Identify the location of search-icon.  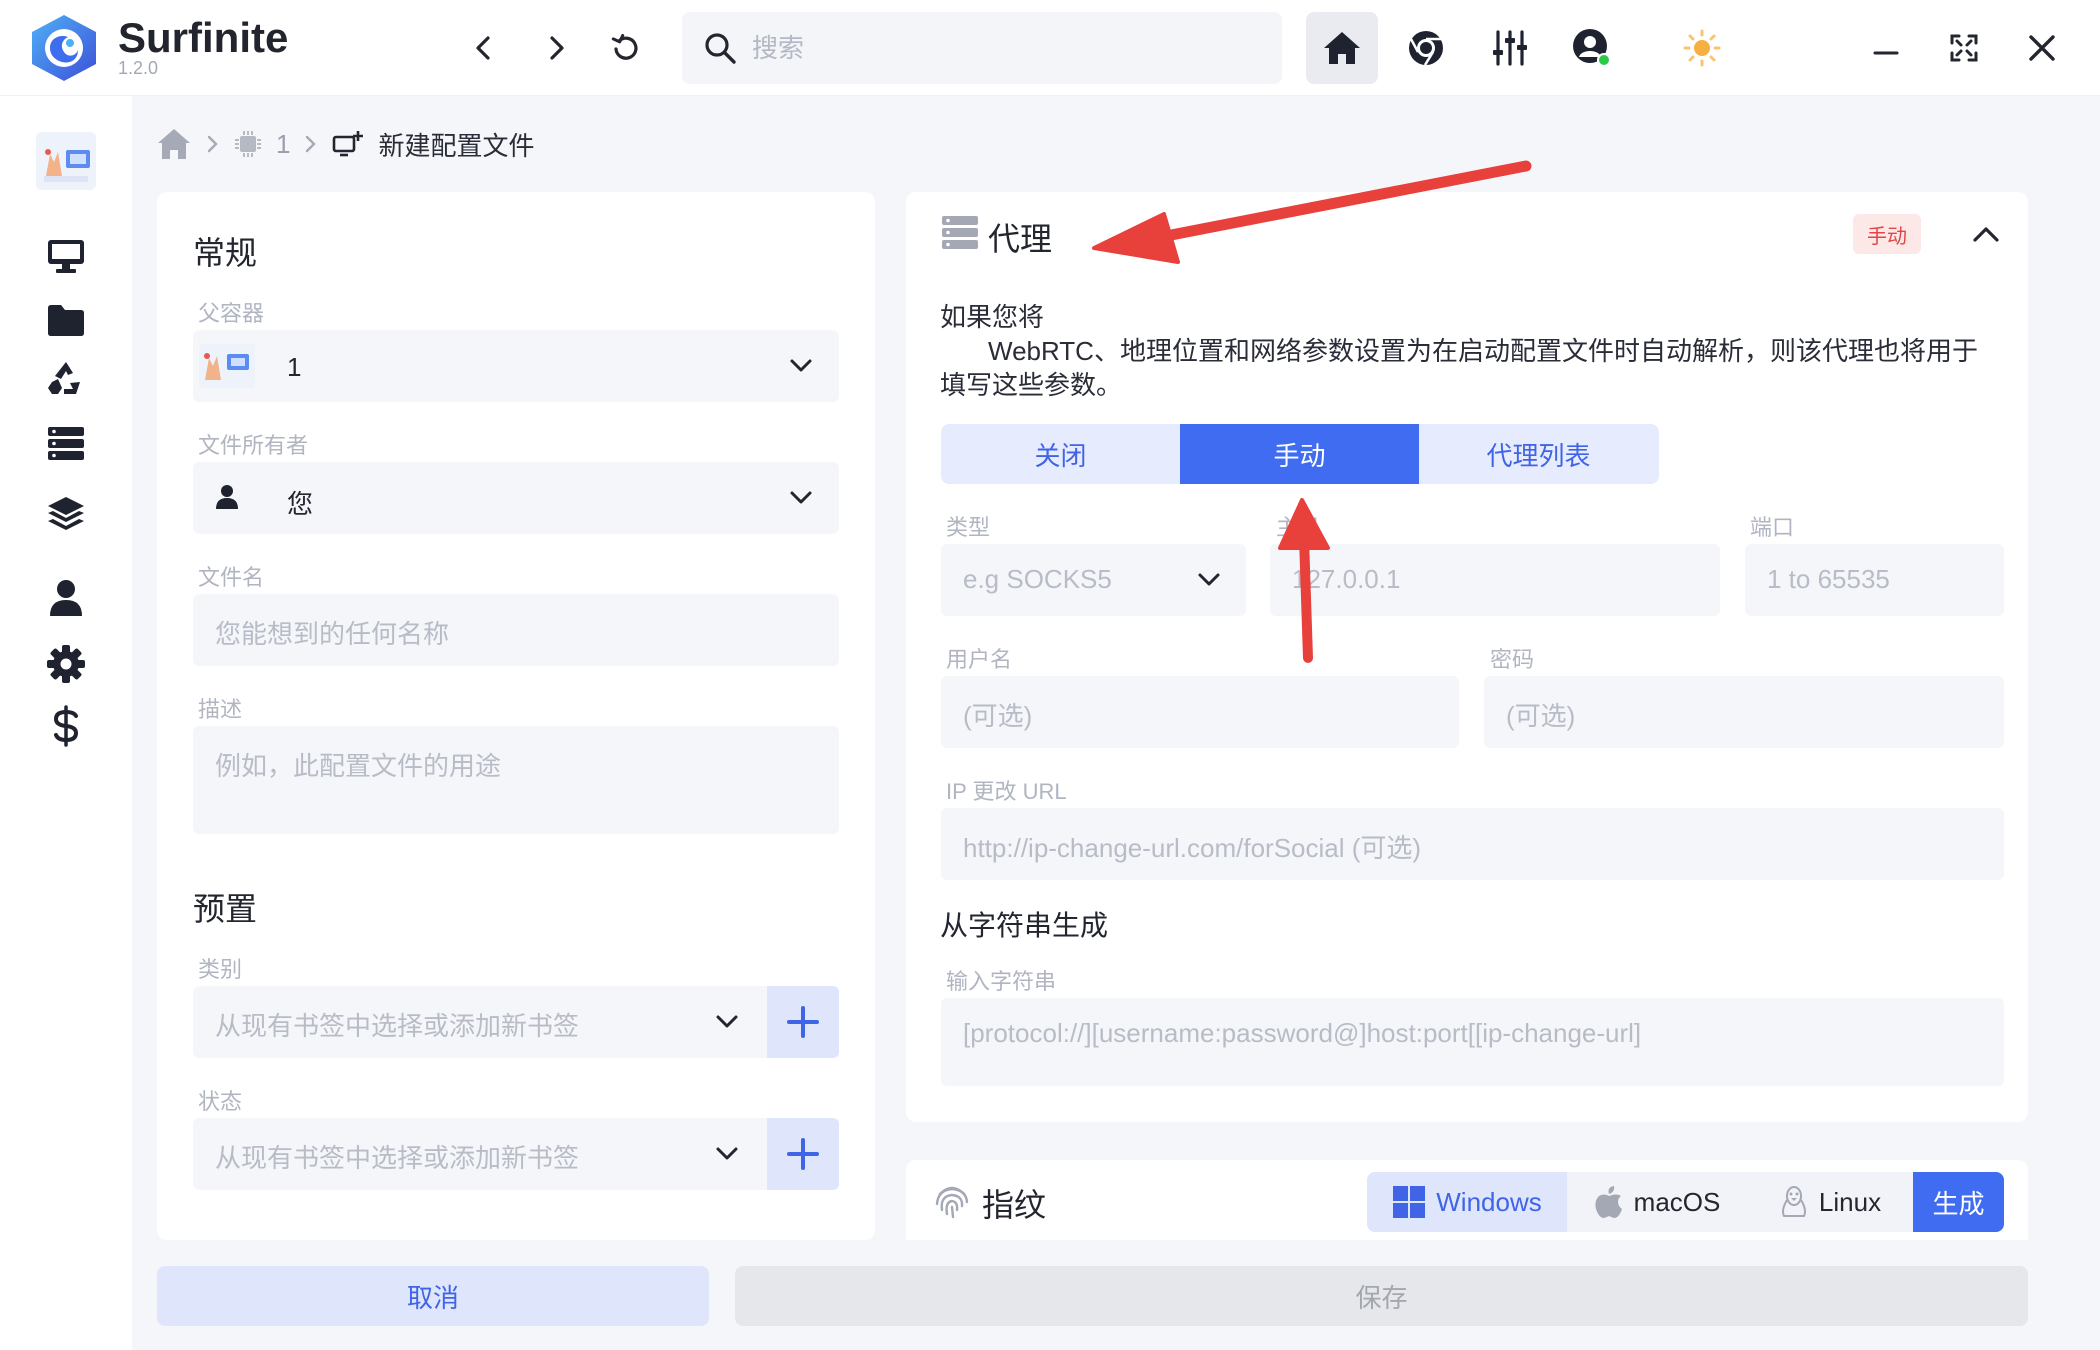
(720, 48).